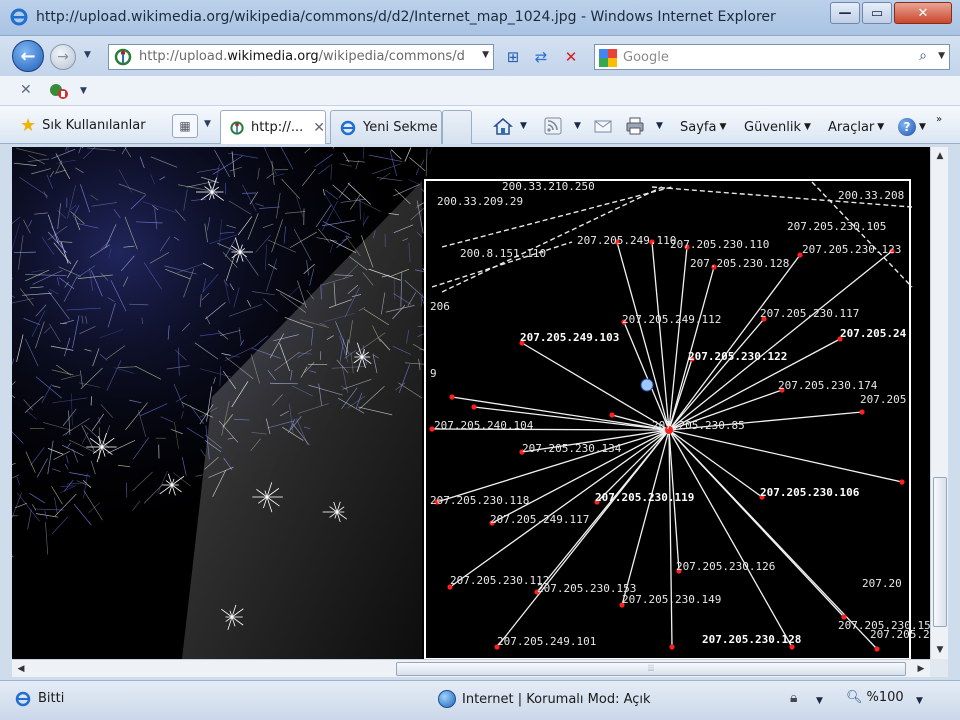 The height and width of the screenshot is (720, 960). What do you see at coordinates (484, 425) in the screenshot?
I see `node-ip-label: 207.205.240.104` at bounding box center [484, 425].